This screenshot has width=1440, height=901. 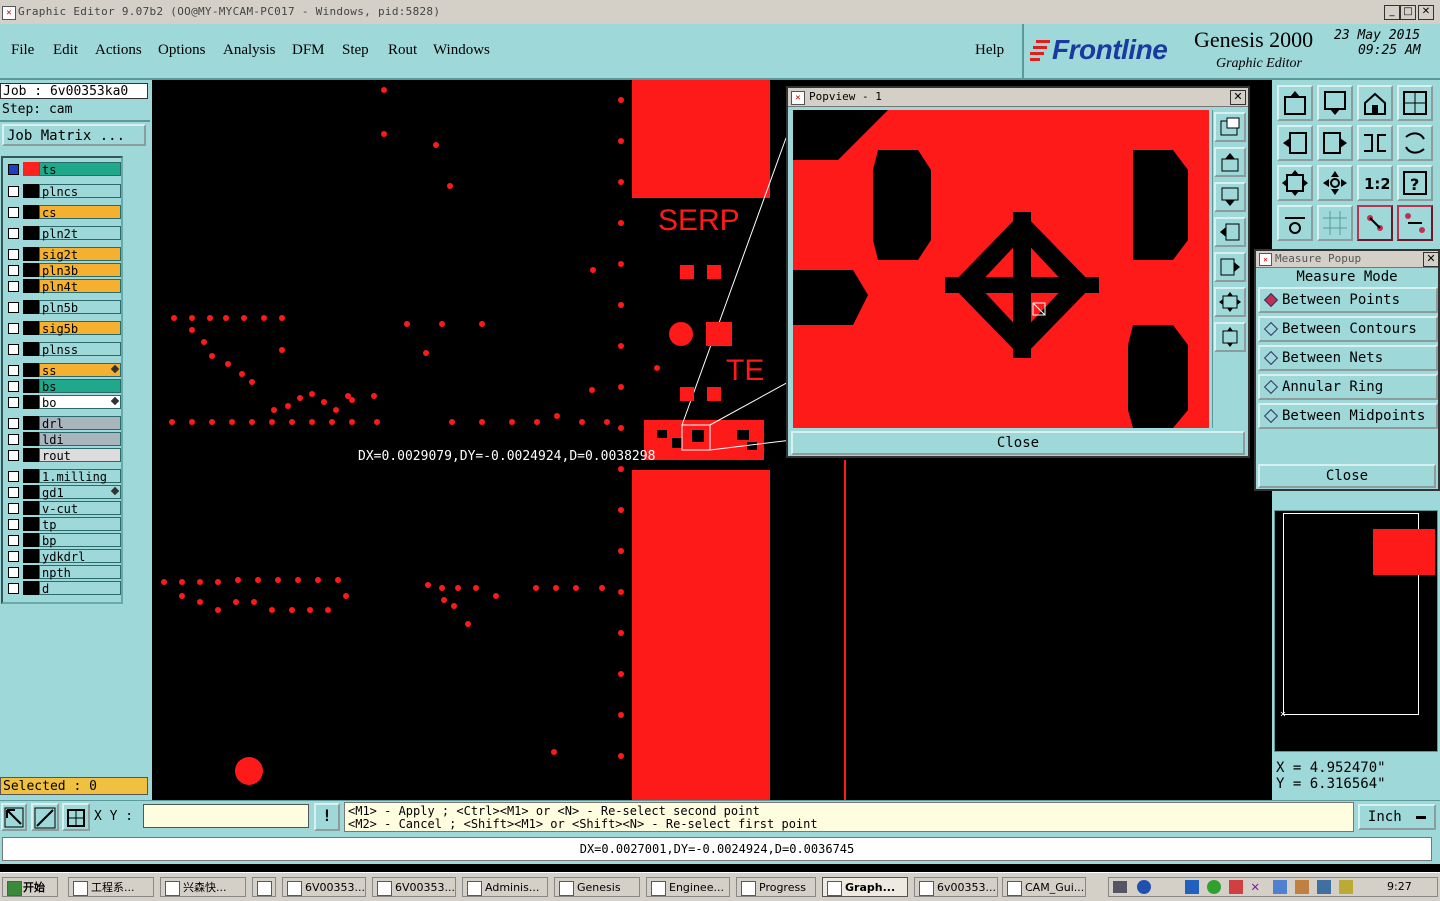 What do you see at coordinates (80, 588) in the screenshot?
I see `layer-name: d` at bounding box center [80, 588].